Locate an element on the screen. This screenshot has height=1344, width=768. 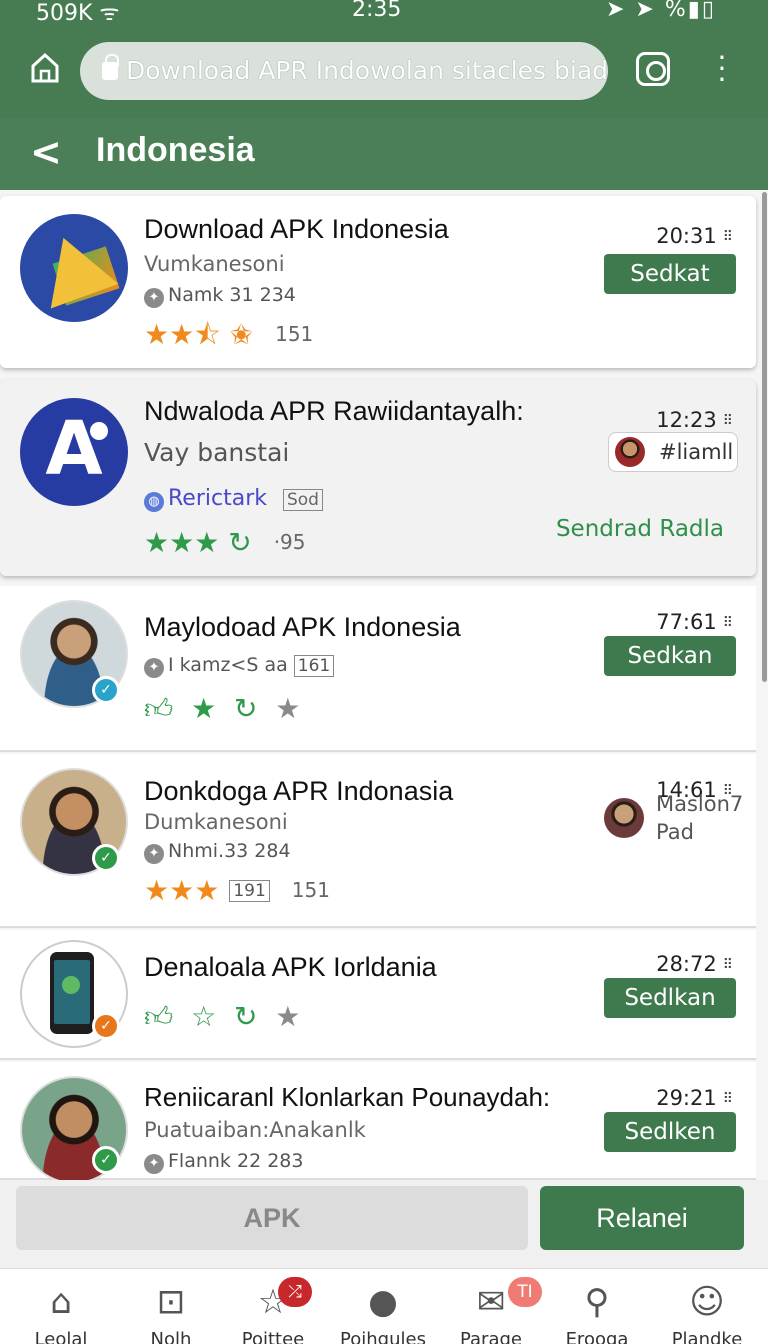
star-outline-icon: ☆ is located at coordinates (203, 1016).